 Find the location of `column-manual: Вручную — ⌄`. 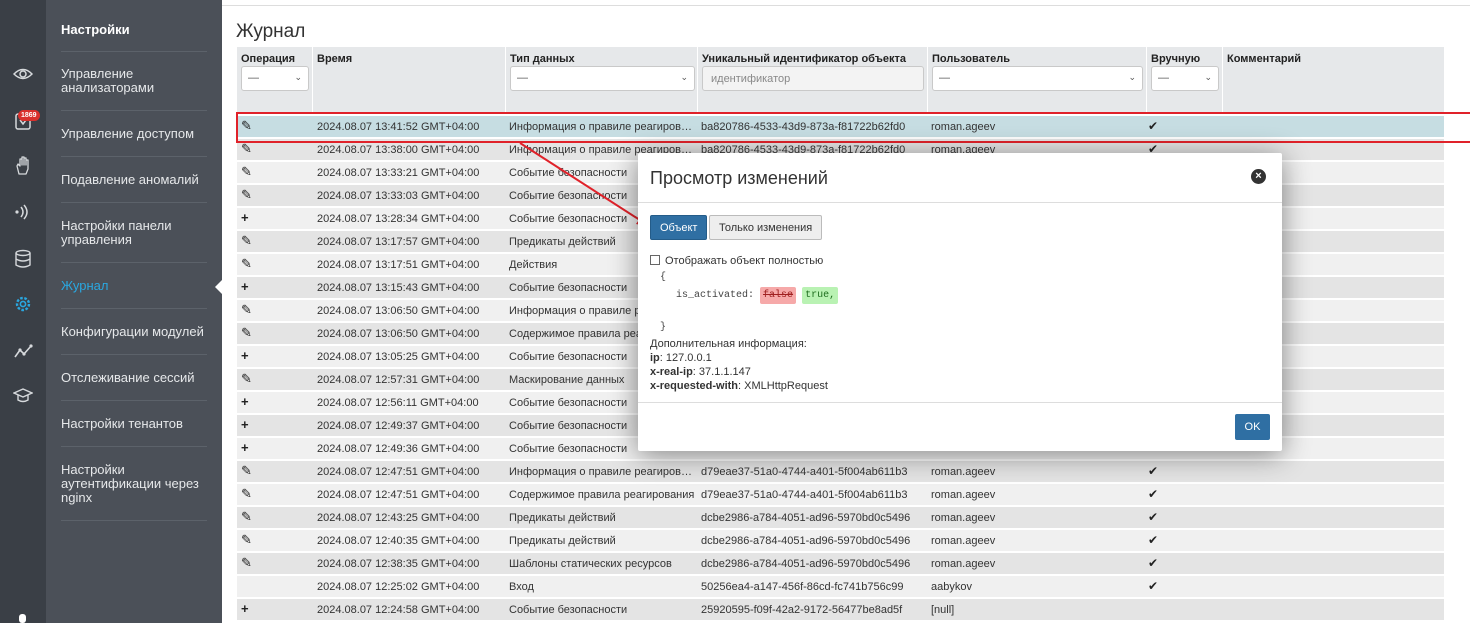

column-manual: Вручную — ⌄ is located at coordinates (1185, 80).